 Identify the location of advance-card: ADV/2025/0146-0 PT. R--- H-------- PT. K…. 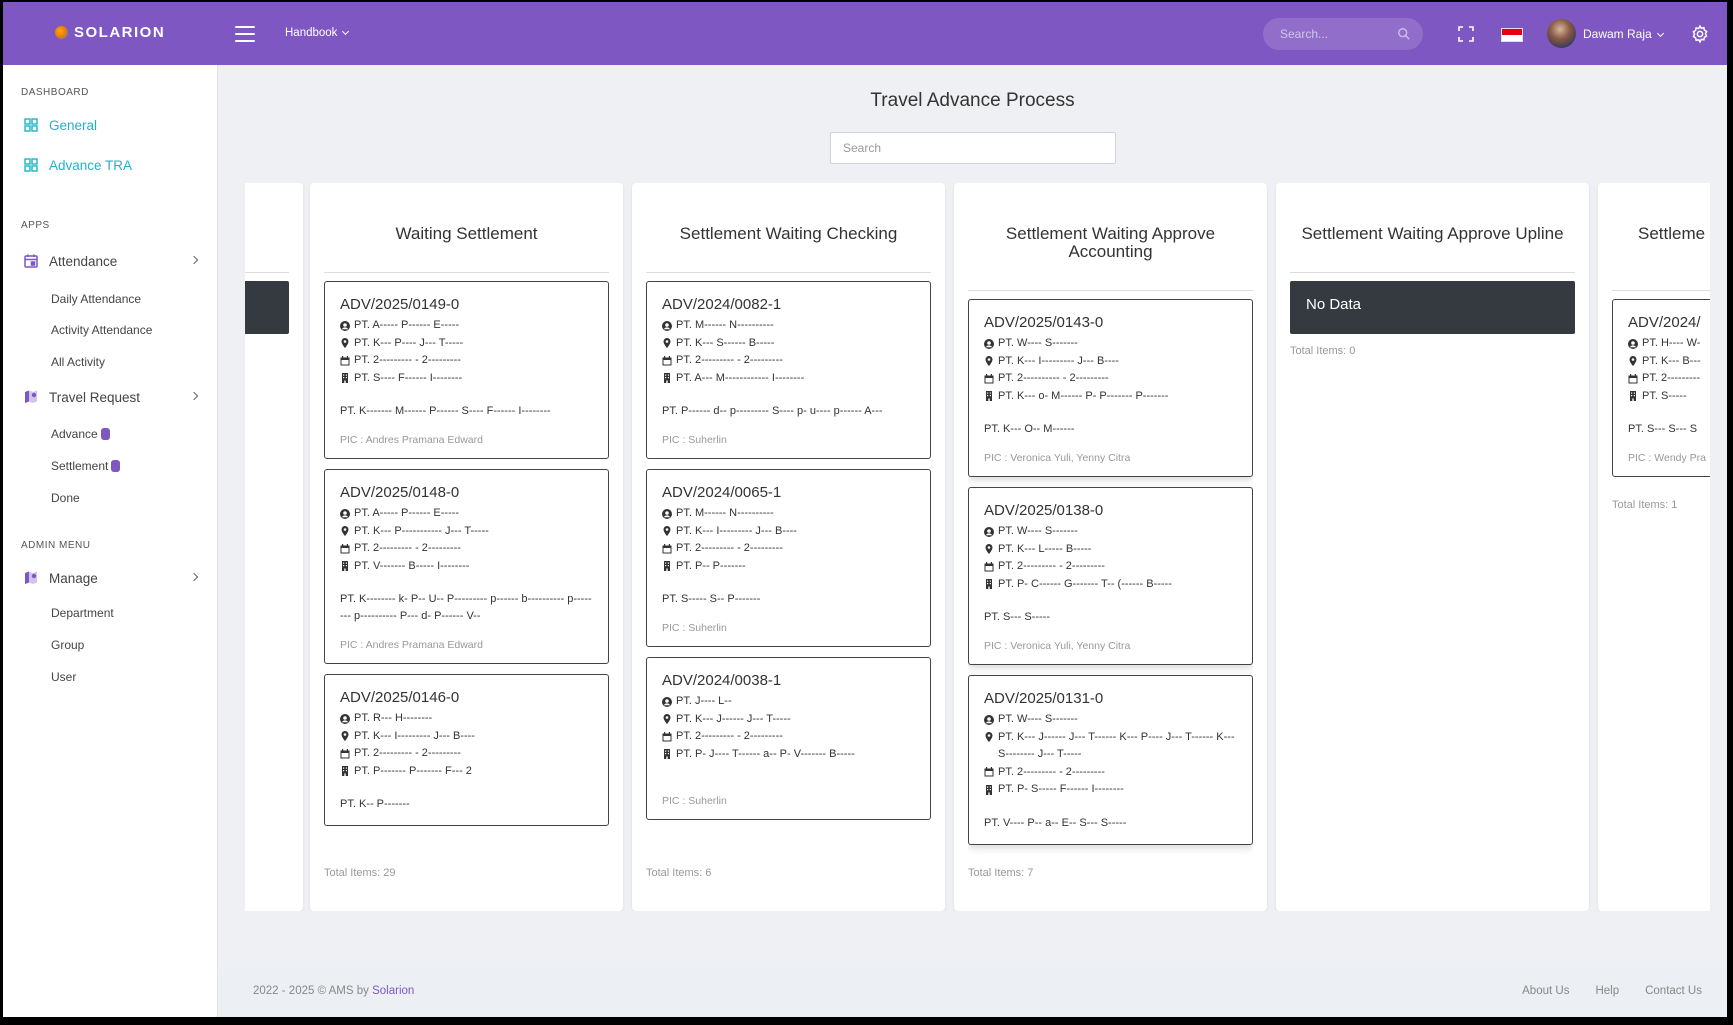
(466, 750).